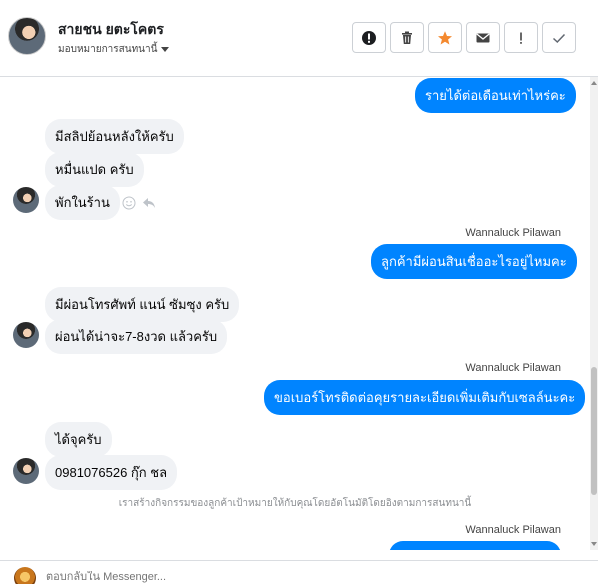 The height and width of the screenshot is (584, 598). I want to click on mark-done-button, so click(559, 37).